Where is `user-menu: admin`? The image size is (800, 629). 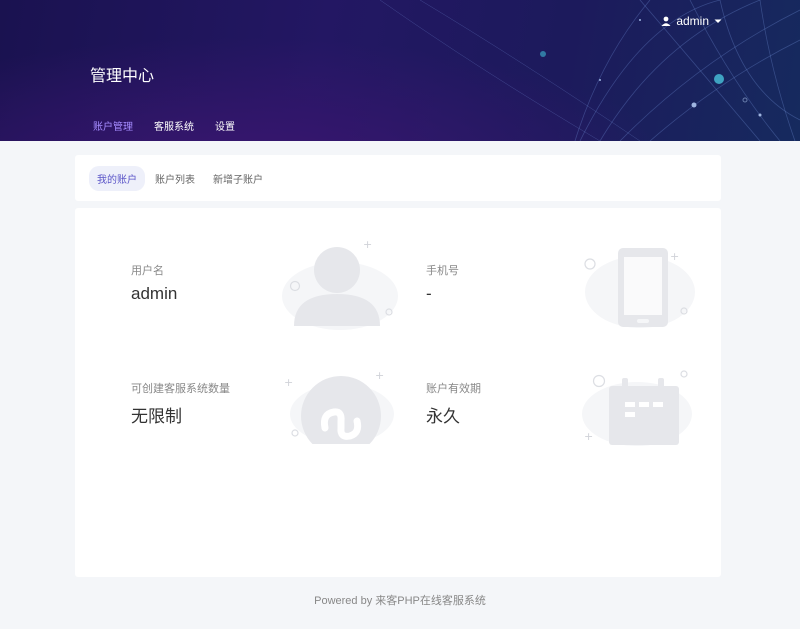
user-menu: admin is located at coordinates (691, 21).